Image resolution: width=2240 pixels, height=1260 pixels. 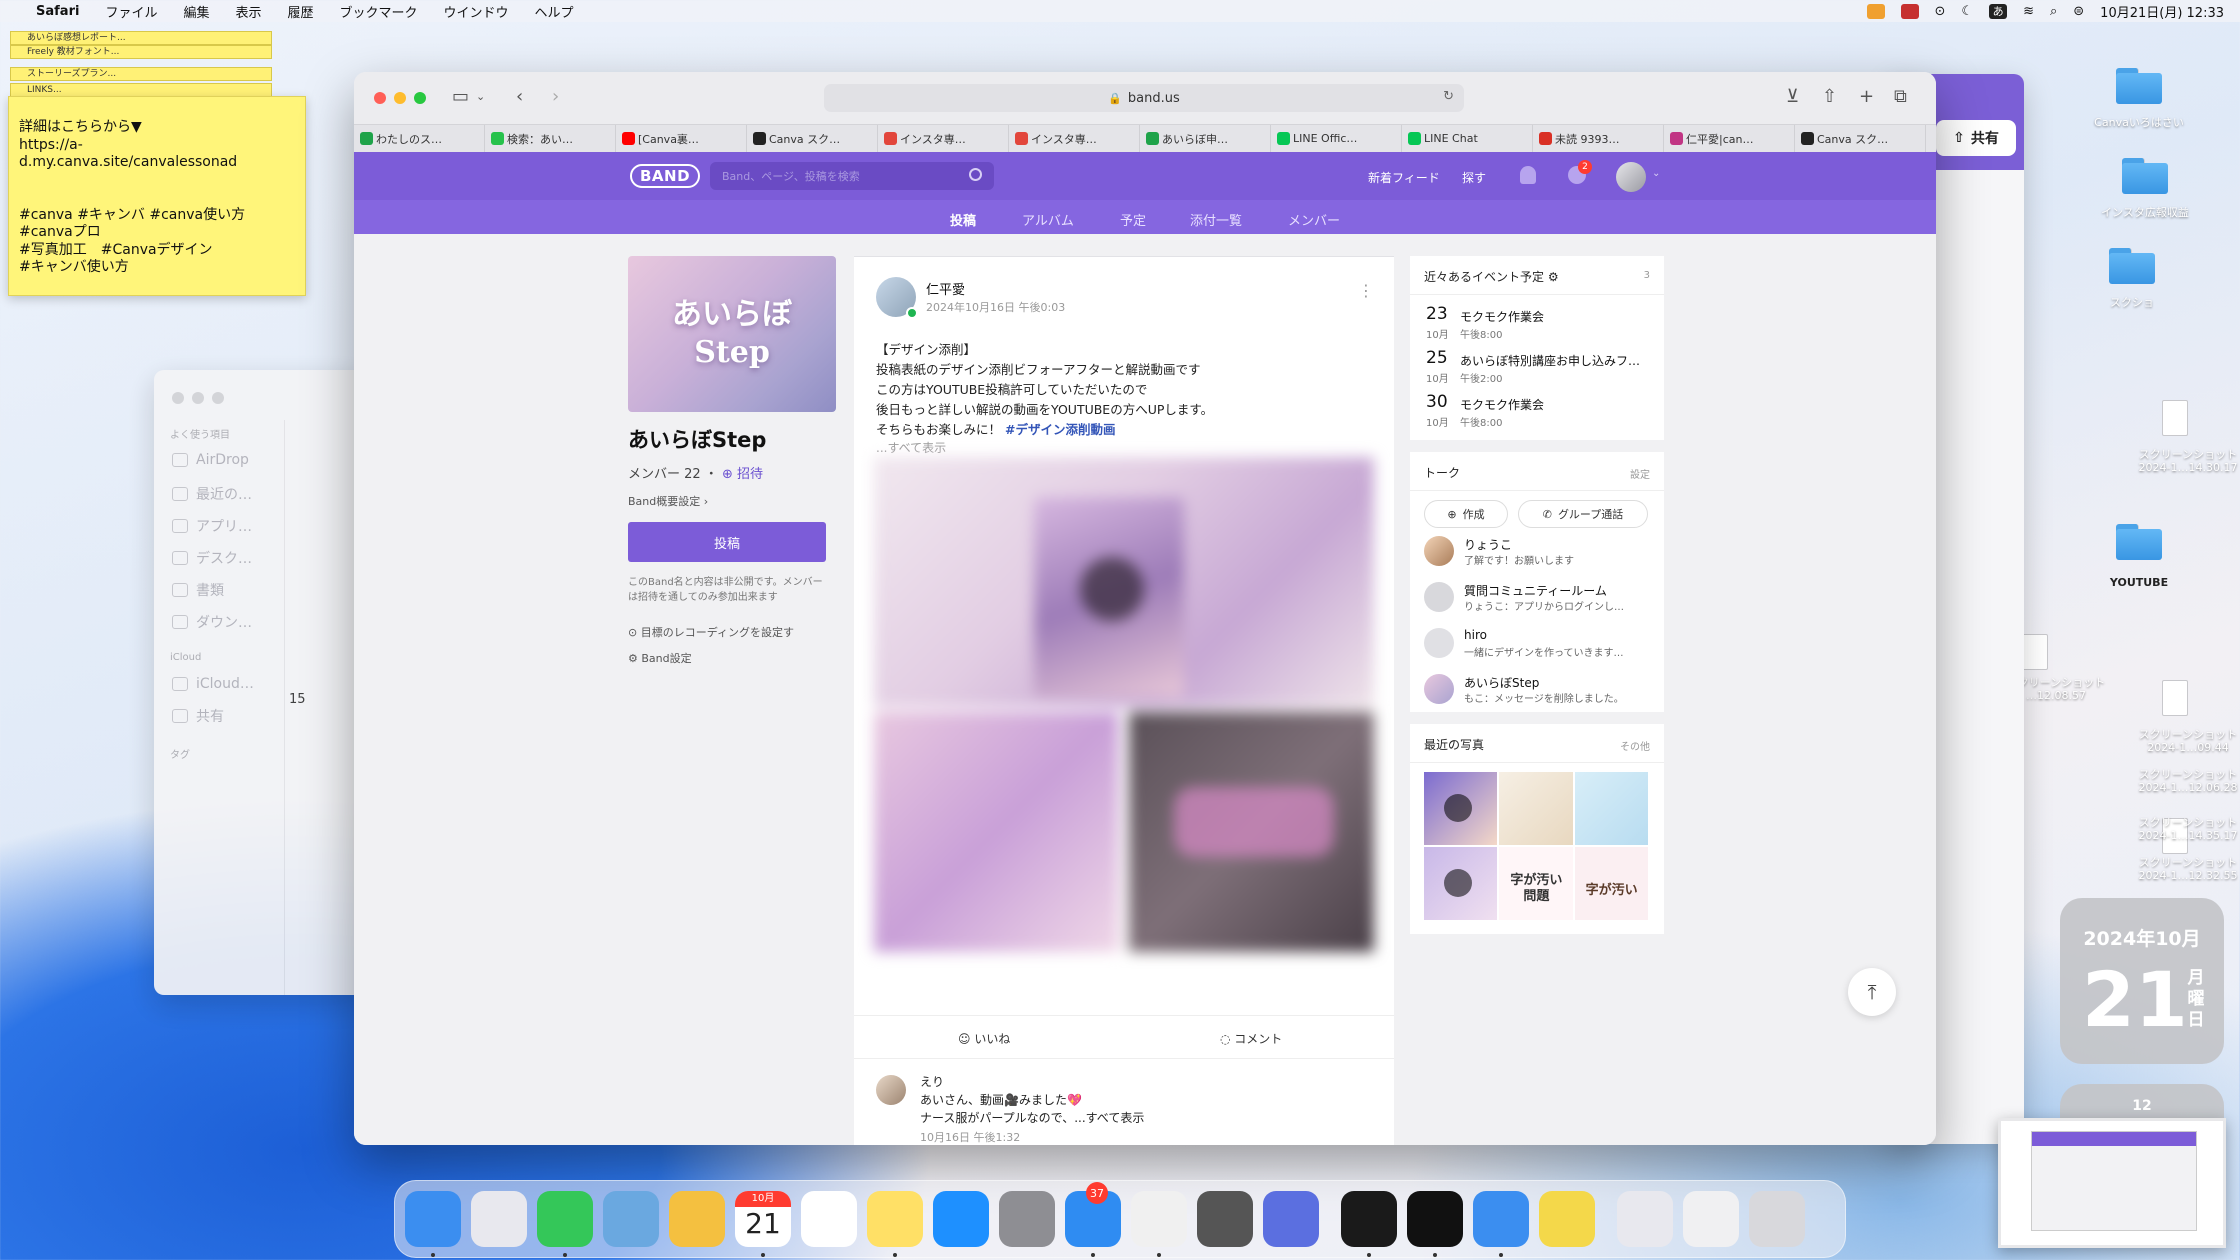 I want to click on tab-members: メンバー, so click(x=1314, y=219).